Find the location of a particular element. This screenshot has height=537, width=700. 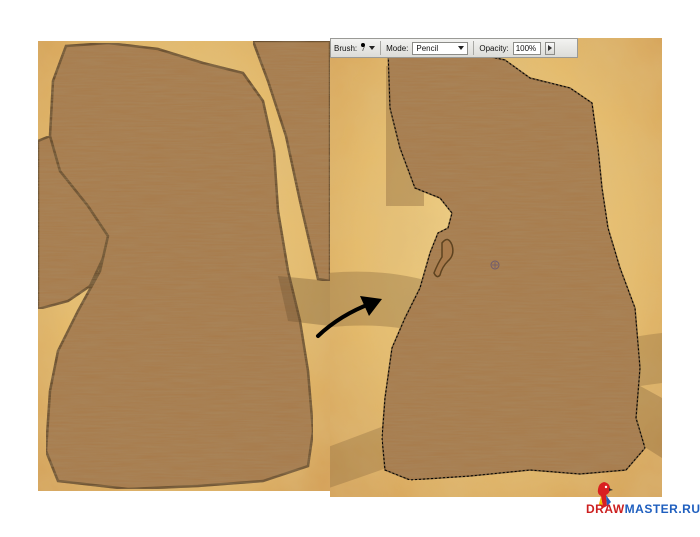

brush-dropdown-icon is located at coordinates (372, 48).